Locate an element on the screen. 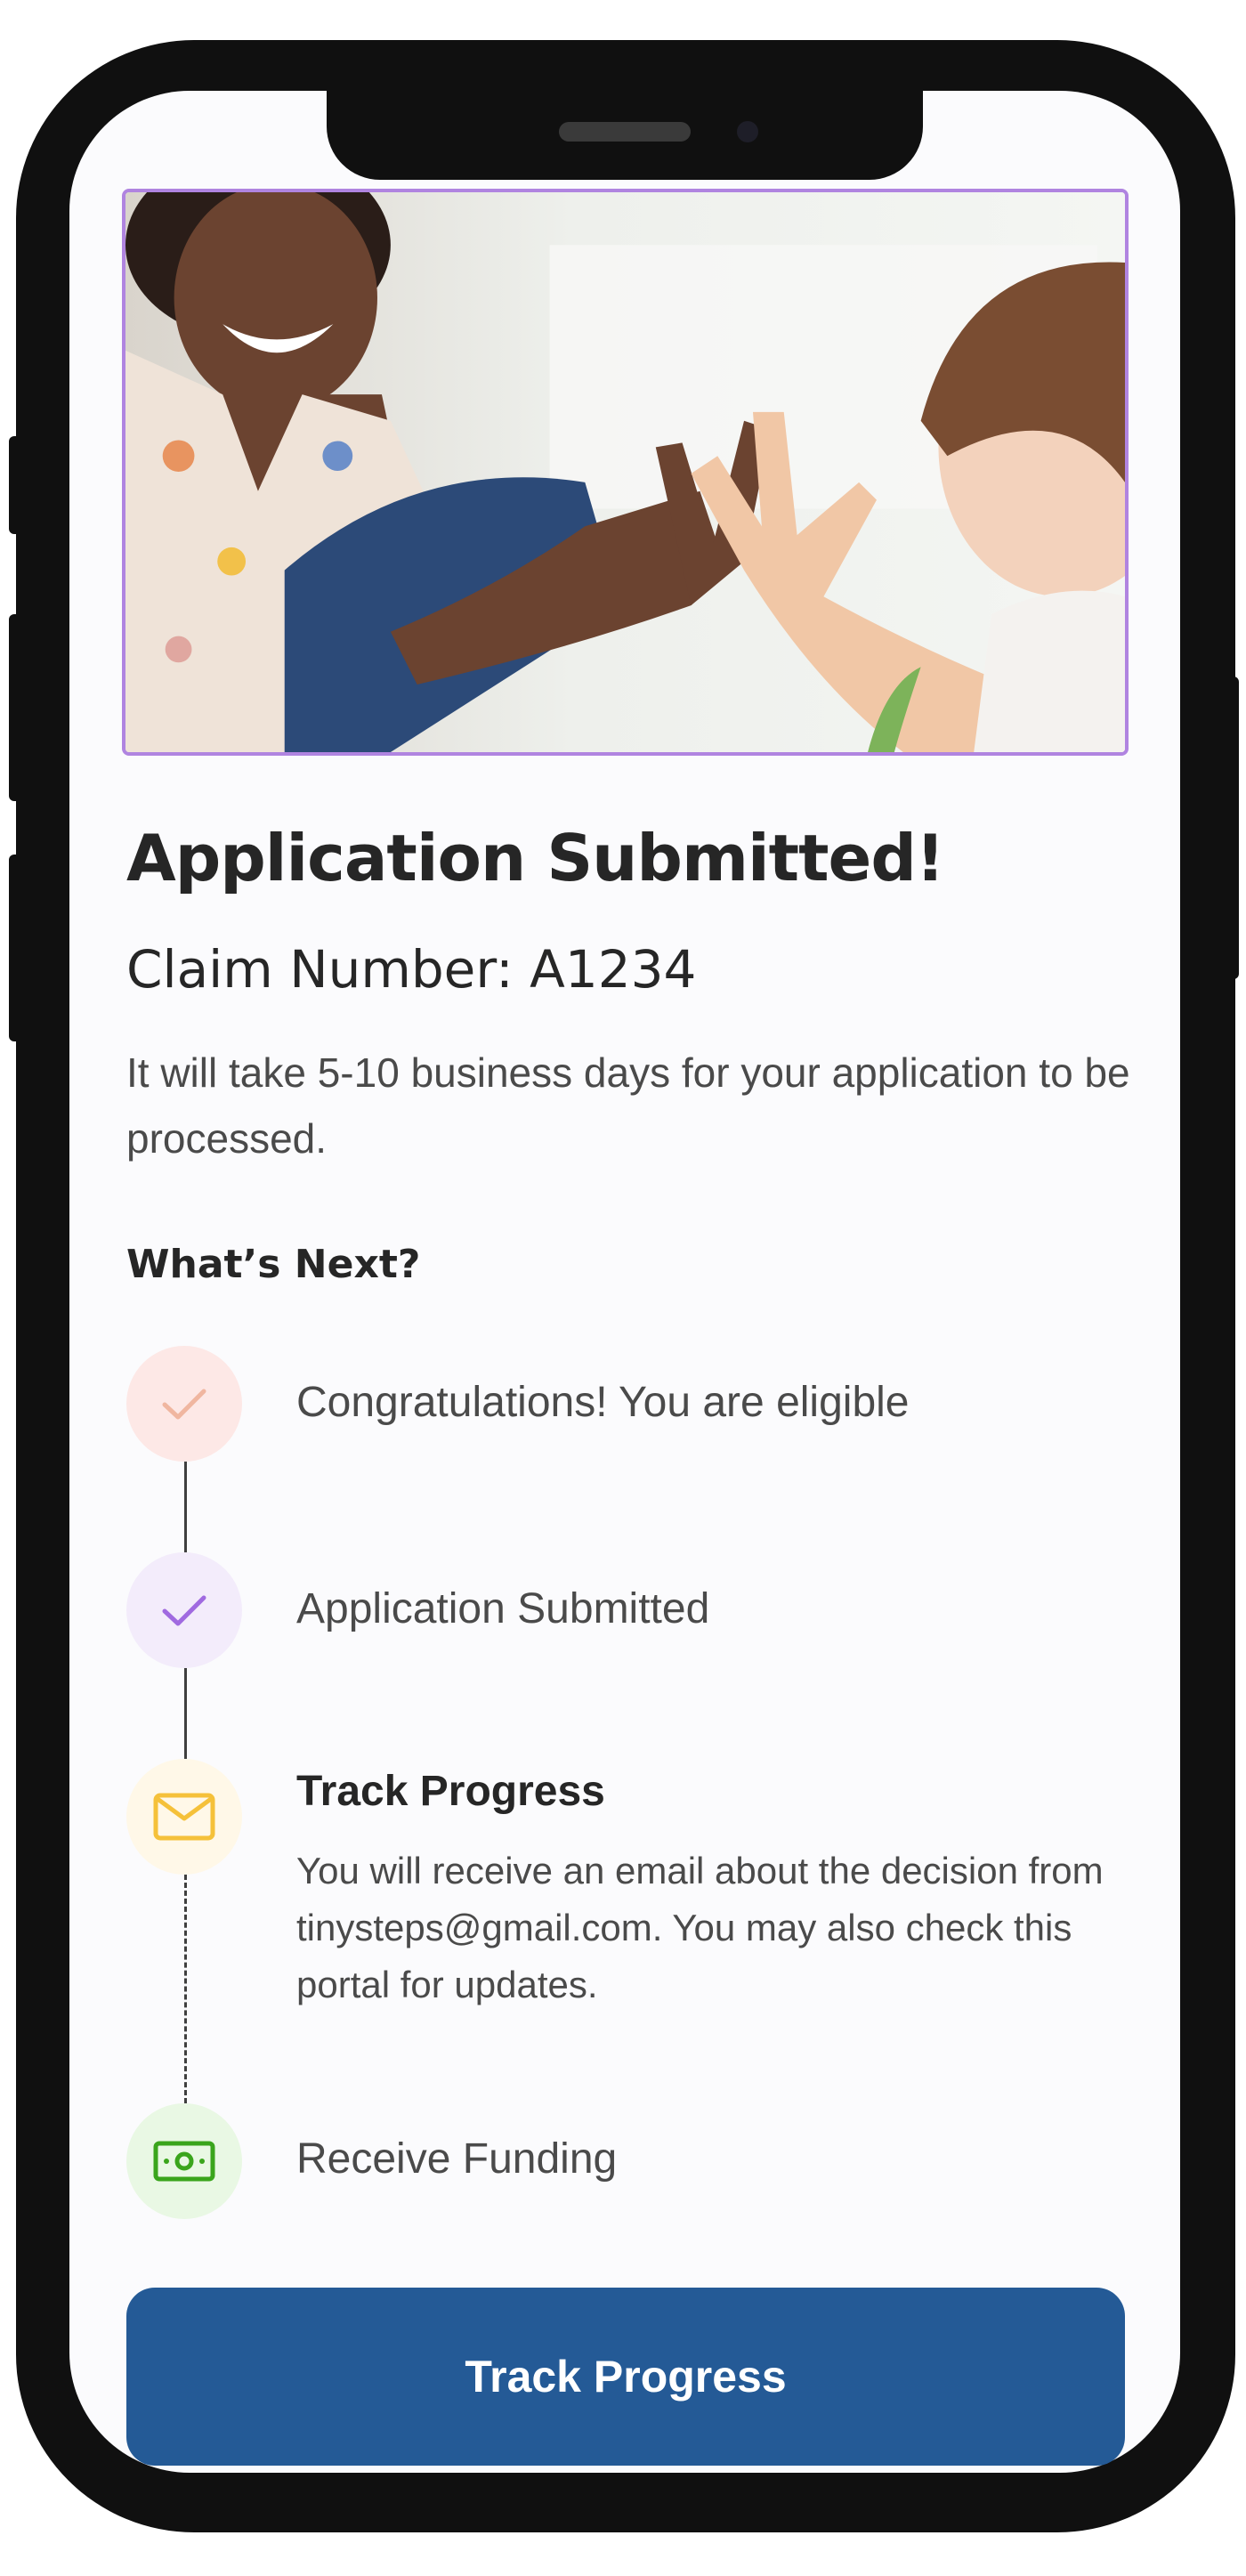 The height and width of the screenshot is (2576, 1246). volume-up-button is located at coordinates (15, 707).